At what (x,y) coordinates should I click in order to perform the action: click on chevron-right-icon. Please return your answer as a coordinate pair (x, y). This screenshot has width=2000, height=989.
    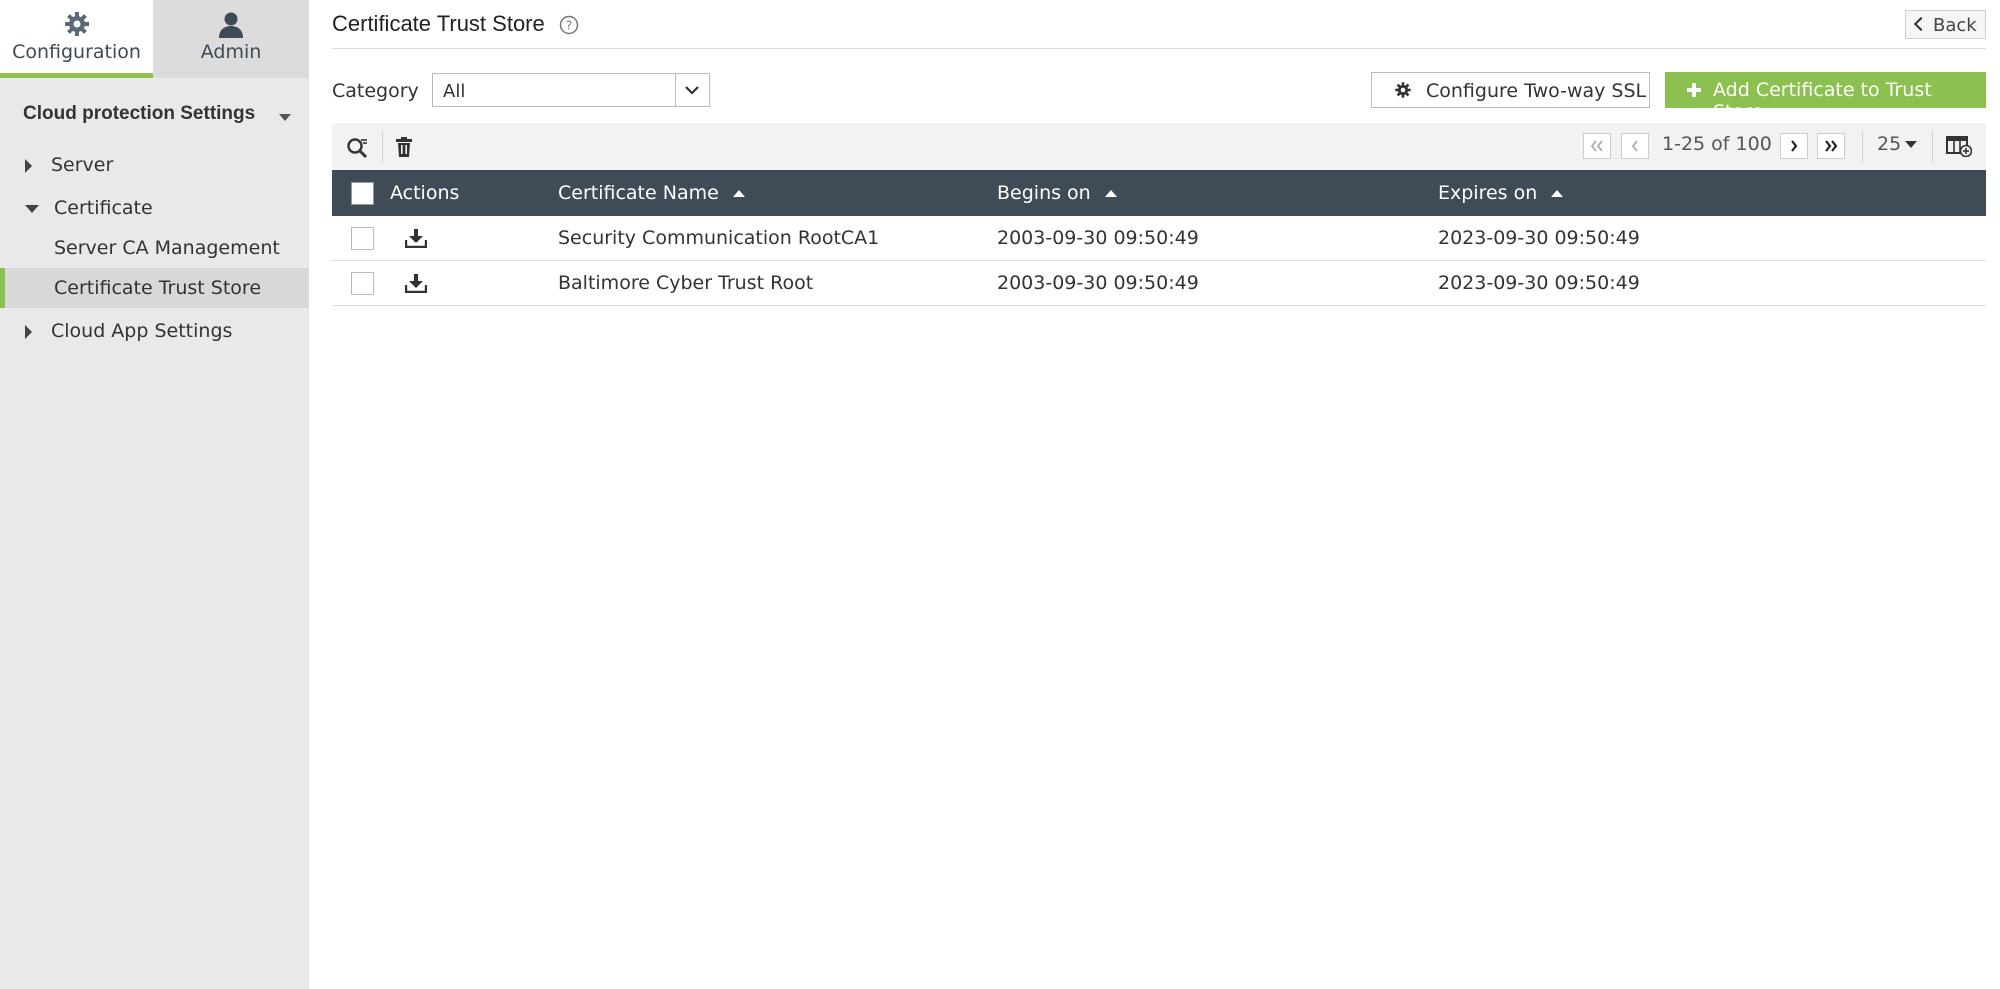
    Looking at the image, I should click on (1794, 146).